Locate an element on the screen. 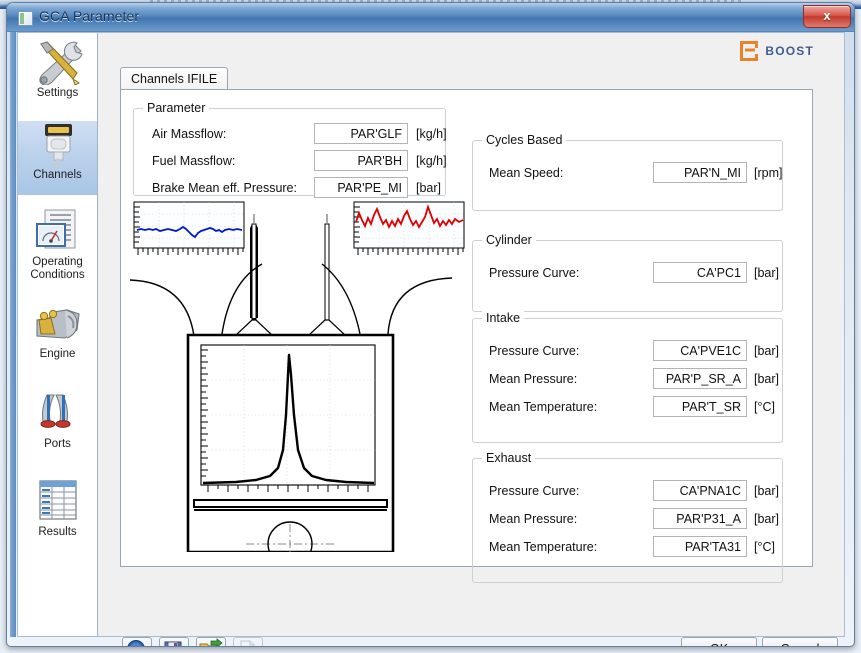 The height and width of the screenshot is (653, 861). exhaust-valve is located at coordinates (327, 280).